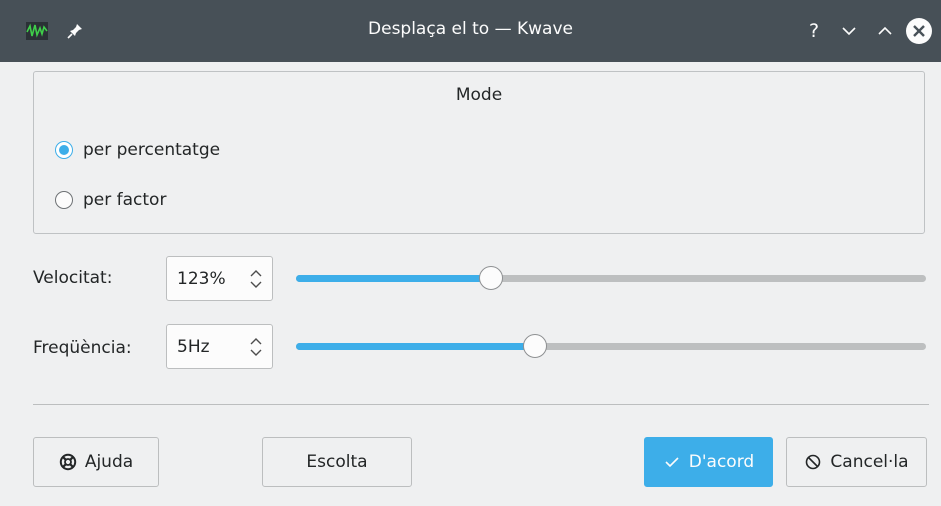 This screenshot has height=506, width=941. What do you see at coordinates (201, 279) in the screenshot?
I see `speed-value: 123%` at bounding box center [201, 279].